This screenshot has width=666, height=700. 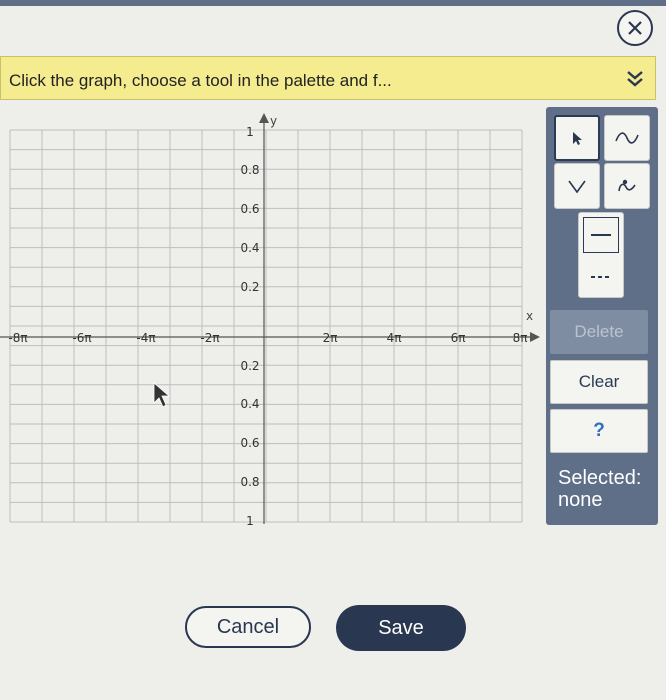 I want to click on tool-palette: Delete Clear ? Selected: none, so click(x=602, y=316).